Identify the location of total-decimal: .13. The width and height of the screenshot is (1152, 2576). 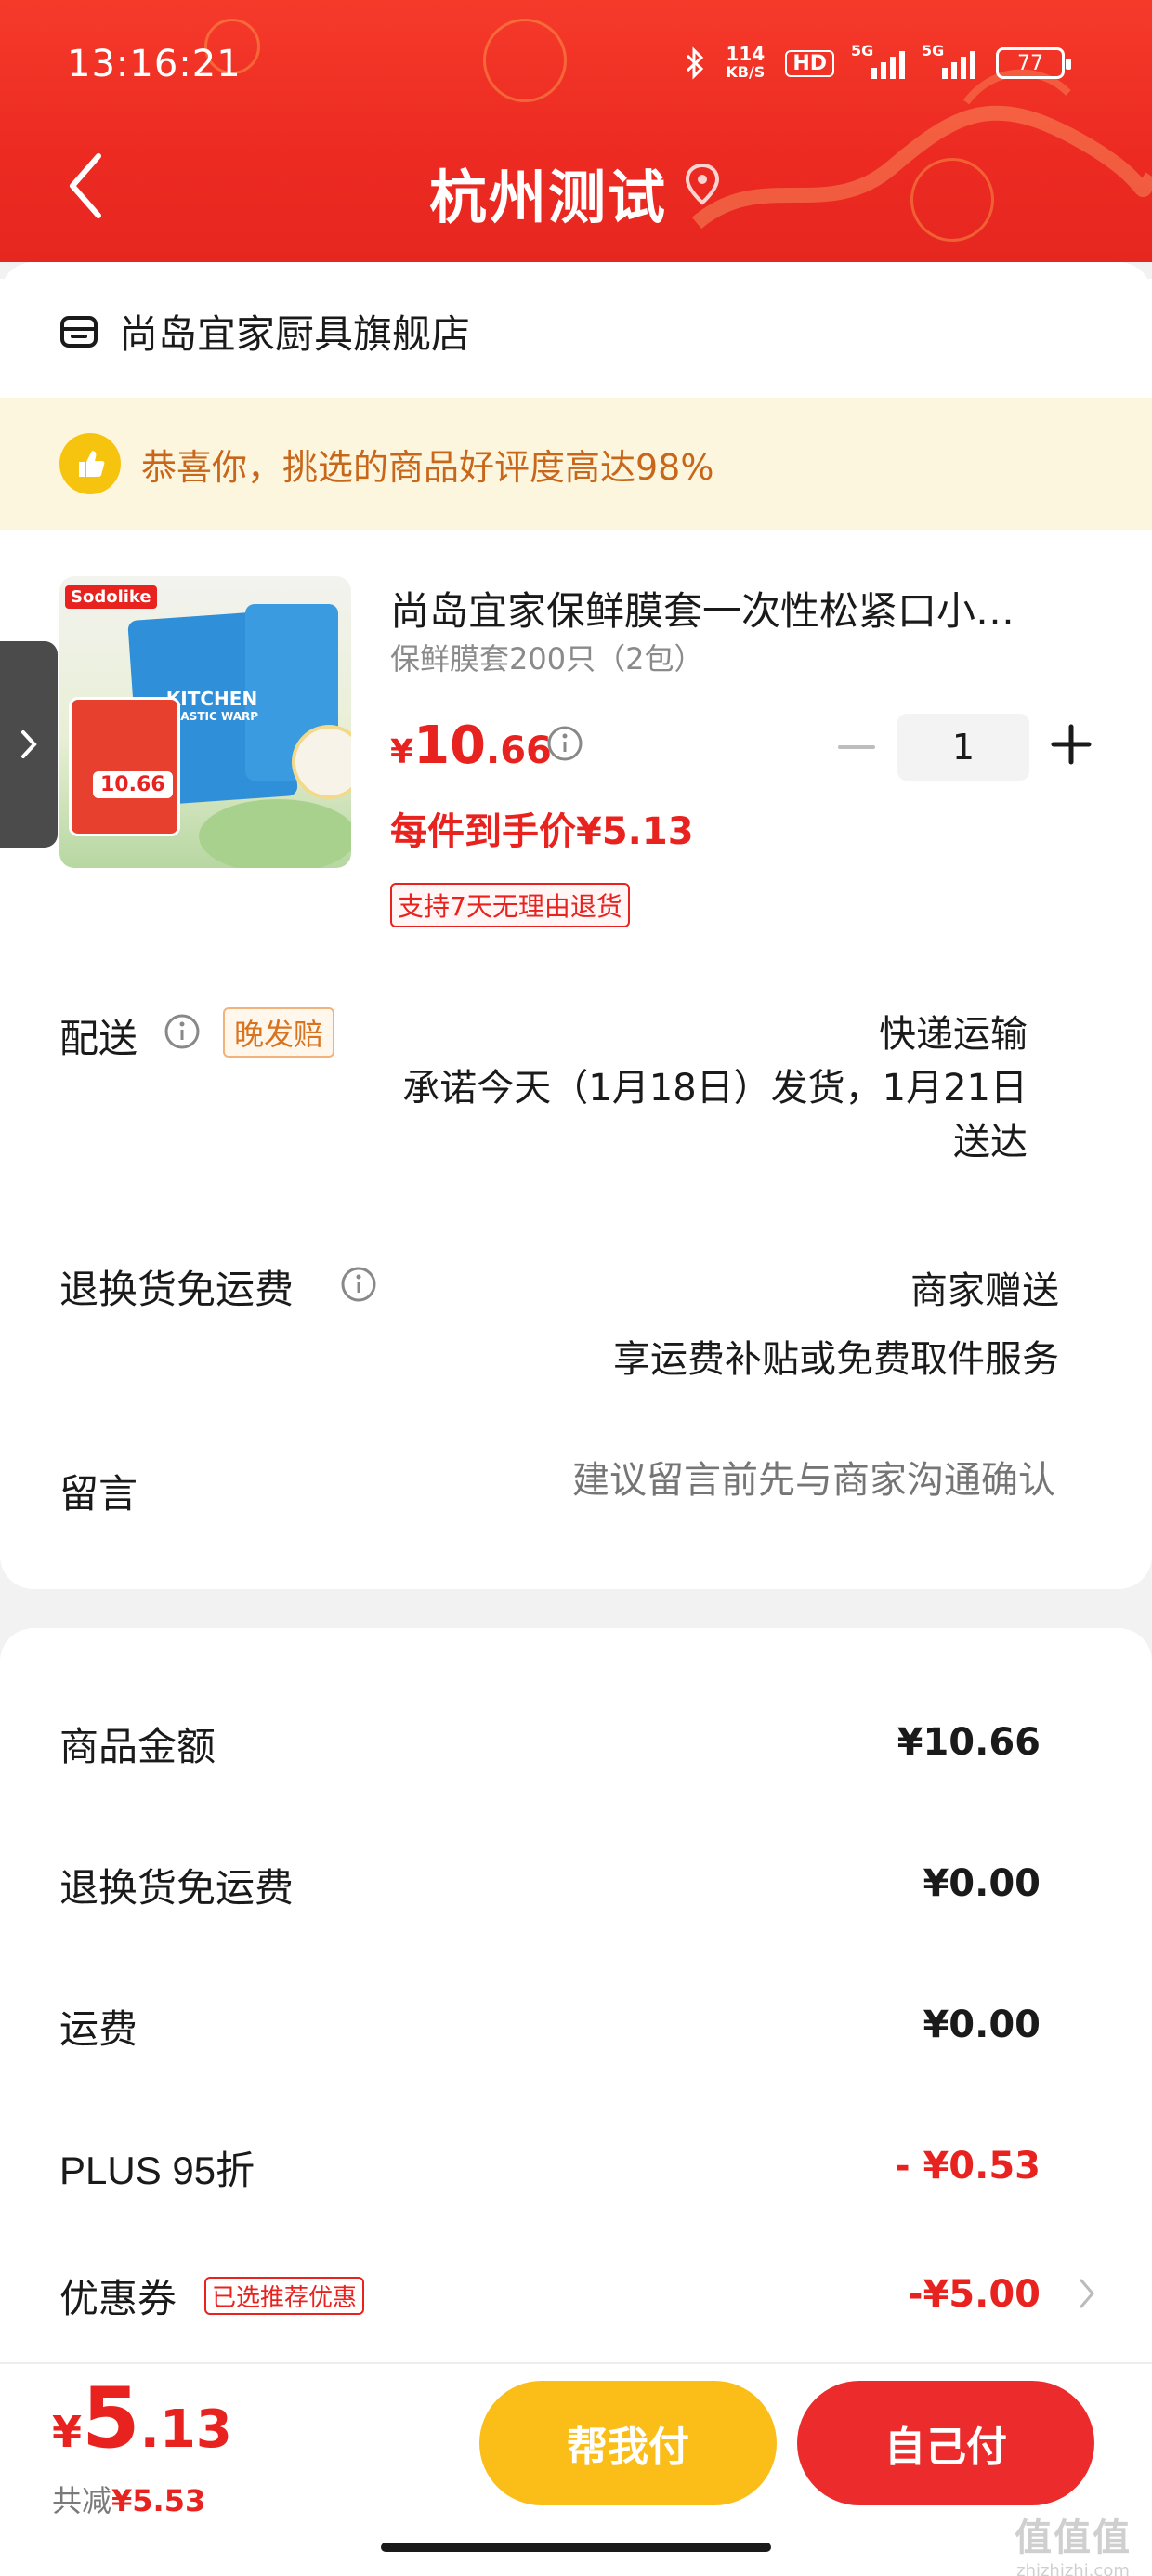
(185, 2429).